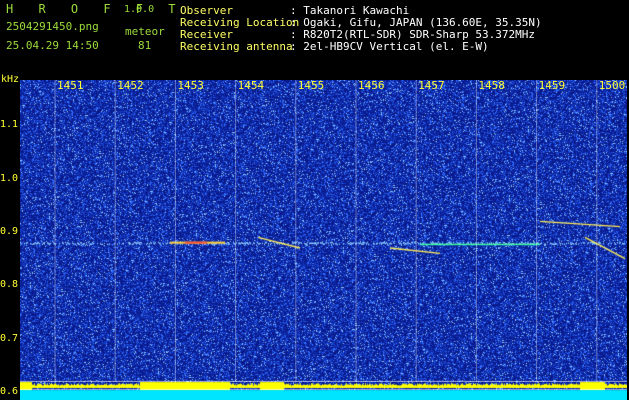 This screenshot has width=629, height=400. I want to click on y-tick-label: 0.6, so click(9, 391).